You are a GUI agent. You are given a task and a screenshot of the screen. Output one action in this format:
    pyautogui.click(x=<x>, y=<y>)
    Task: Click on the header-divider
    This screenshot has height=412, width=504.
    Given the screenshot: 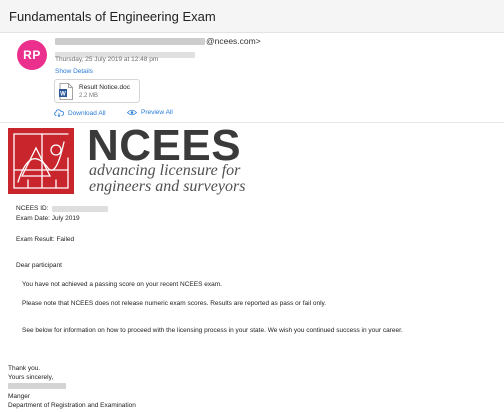 What is the action you would take?
    pyautogui.click(x=252, y=122)
    